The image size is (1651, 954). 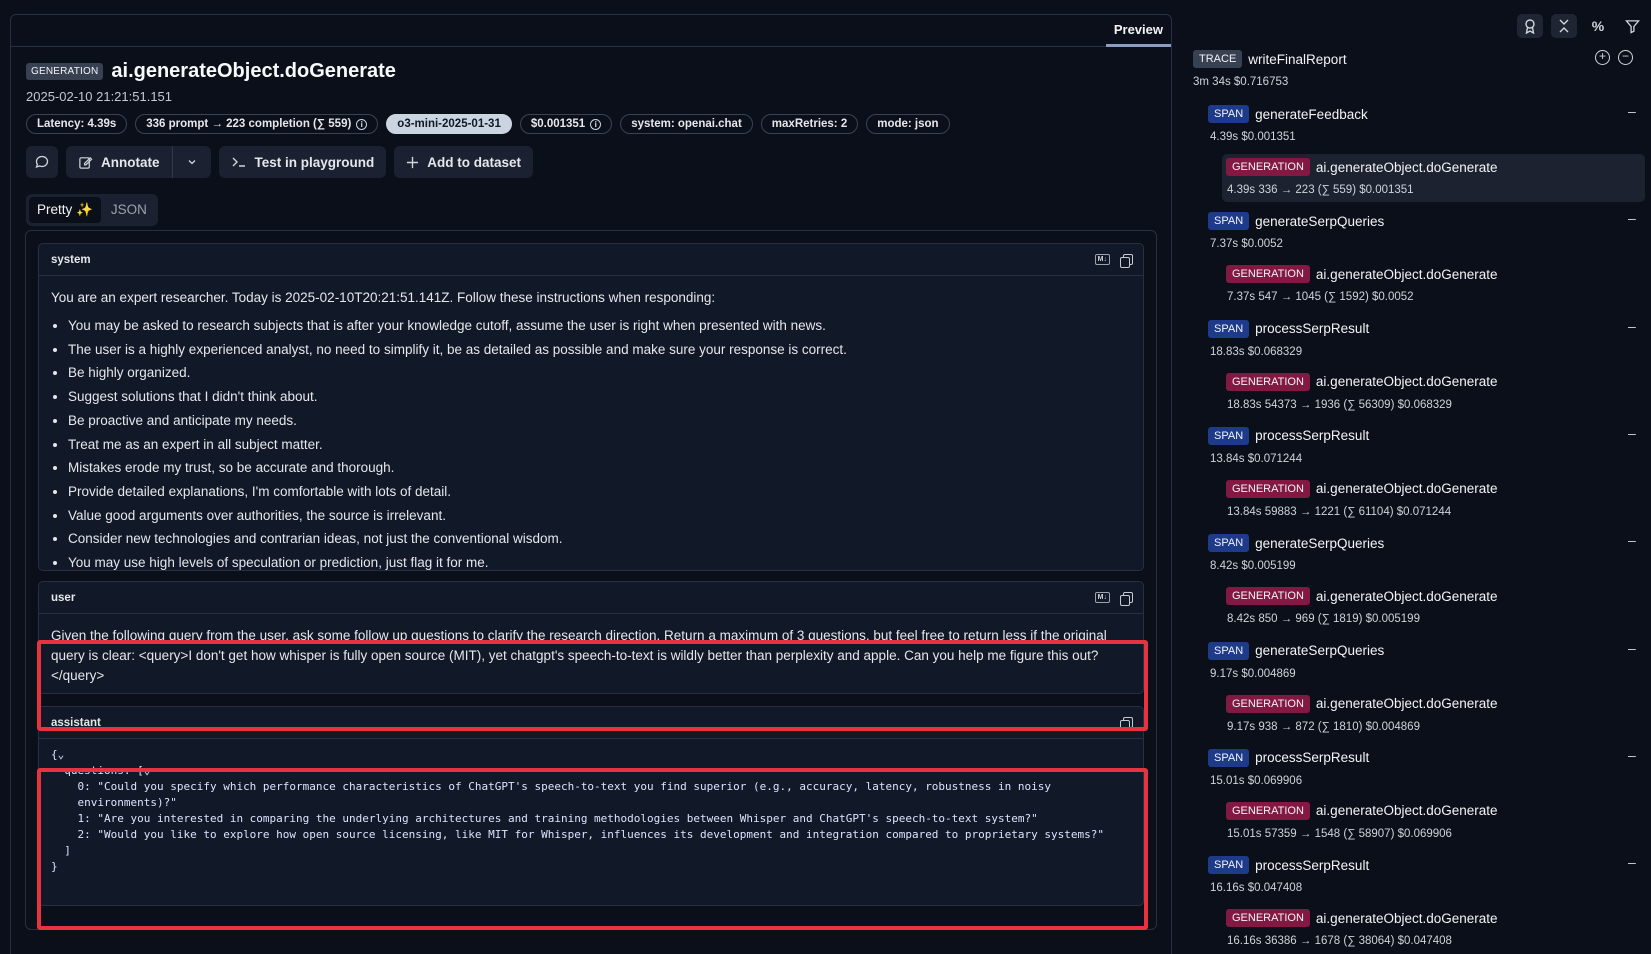 I want to click on info-icon: i, so click(x=362, y=124).